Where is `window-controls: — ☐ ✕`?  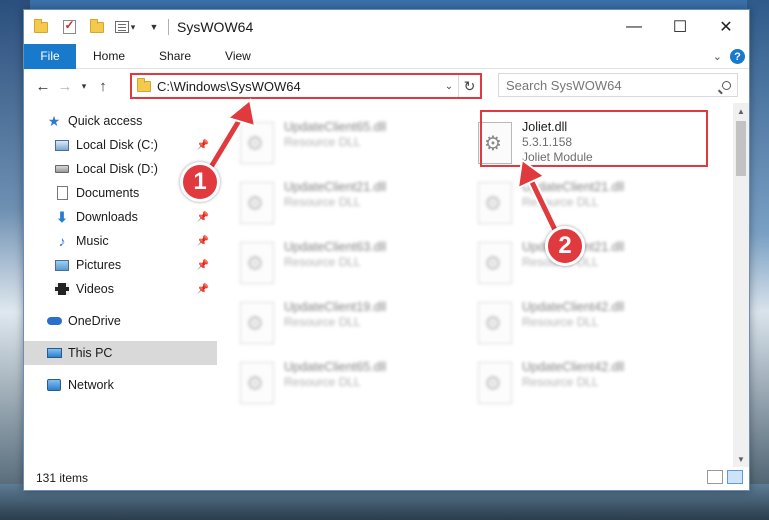
window-controls: — ☐ ✕ is located at coordinates (680, 27).